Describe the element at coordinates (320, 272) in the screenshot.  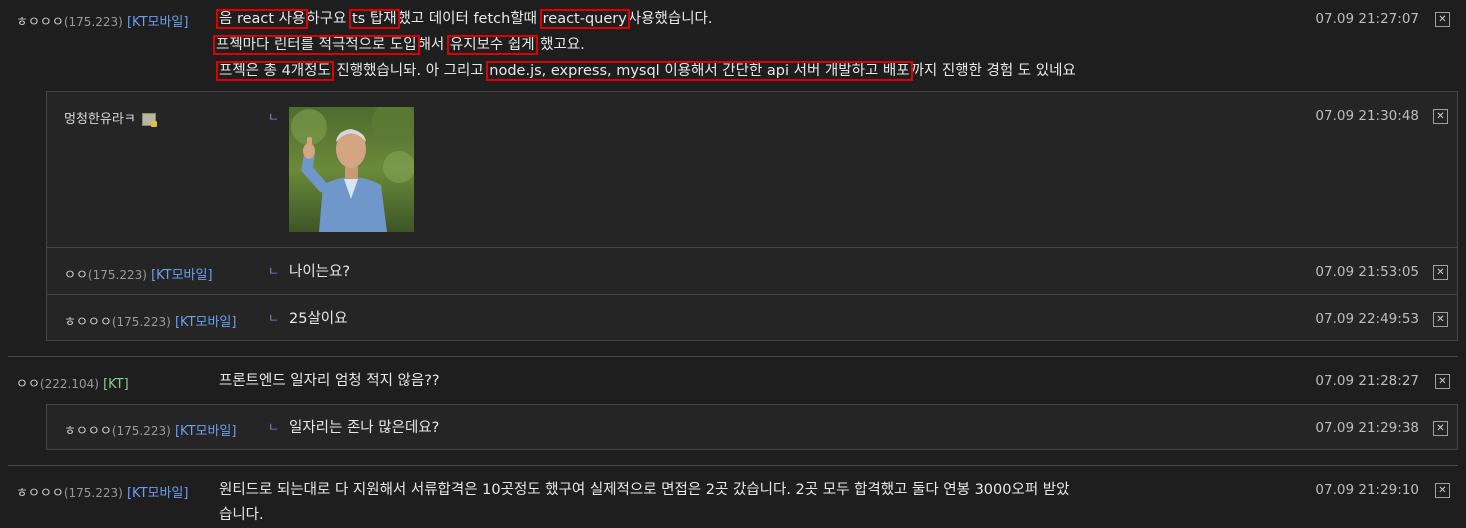
I see `reply-text: 나이는요?` at that location.